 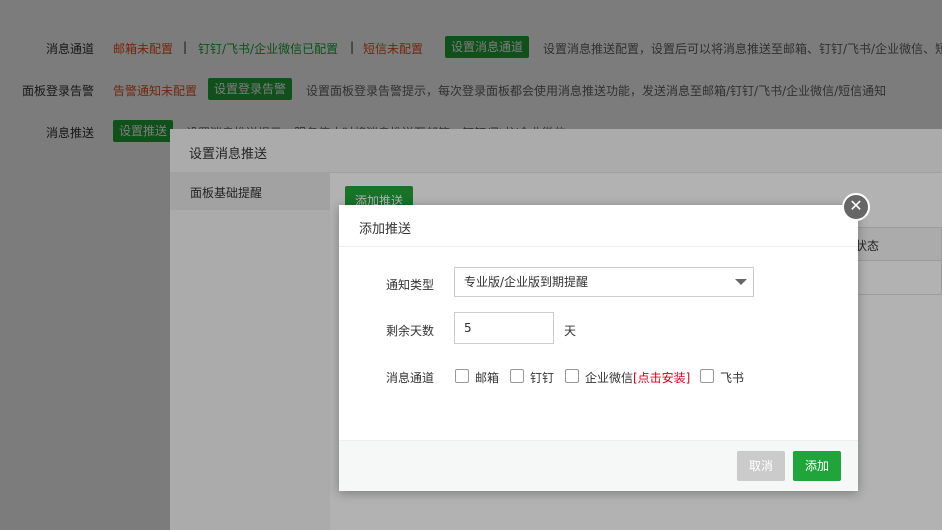 What do you see at coordinates (856, 207) in the screenshot?
I see `close-icon: ✕` at bounding box center [856, 207].